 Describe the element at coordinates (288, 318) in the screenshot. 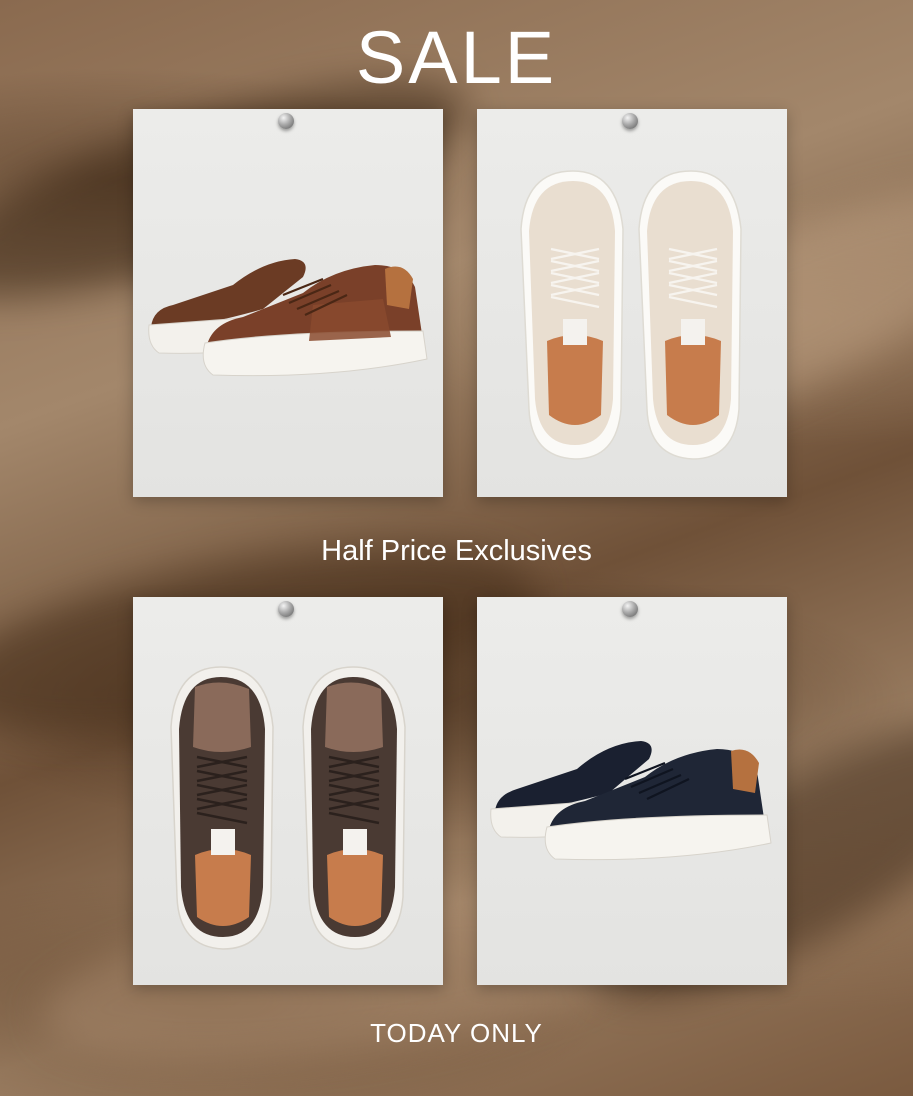

I see `brown-sneaker-side-view-icon` at that location.